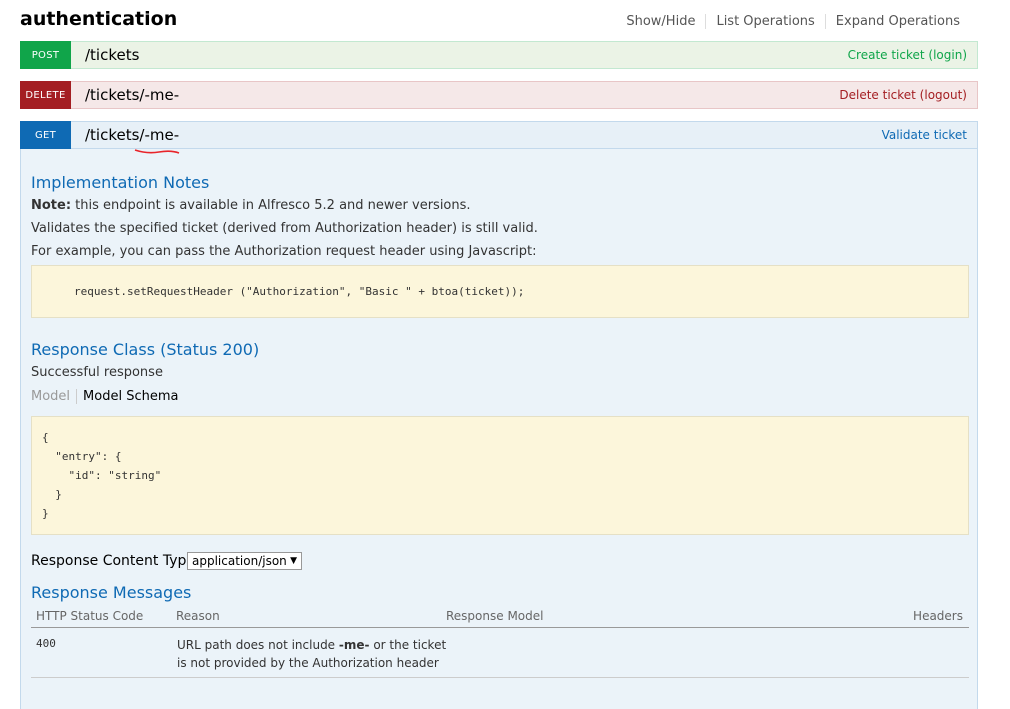 The height and width of the screenshot is (709, 1010). What do you see at coordinates (907, 55) in the screenshot?
I see `operation-summary: Create ticket (login)` at bounding box center [907, 55].